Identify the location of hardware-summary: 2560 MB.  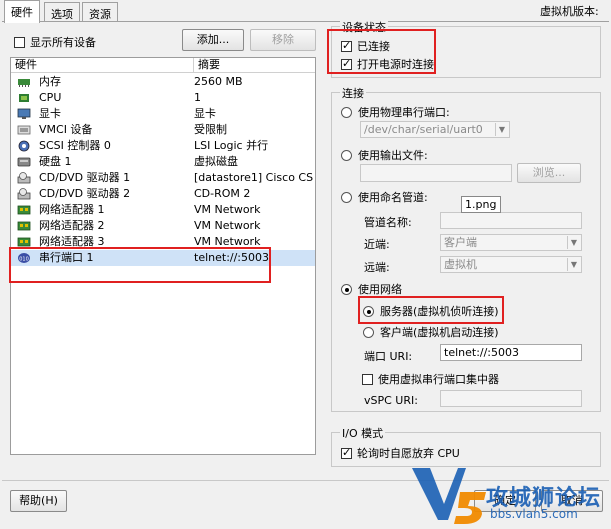
(218, 81).